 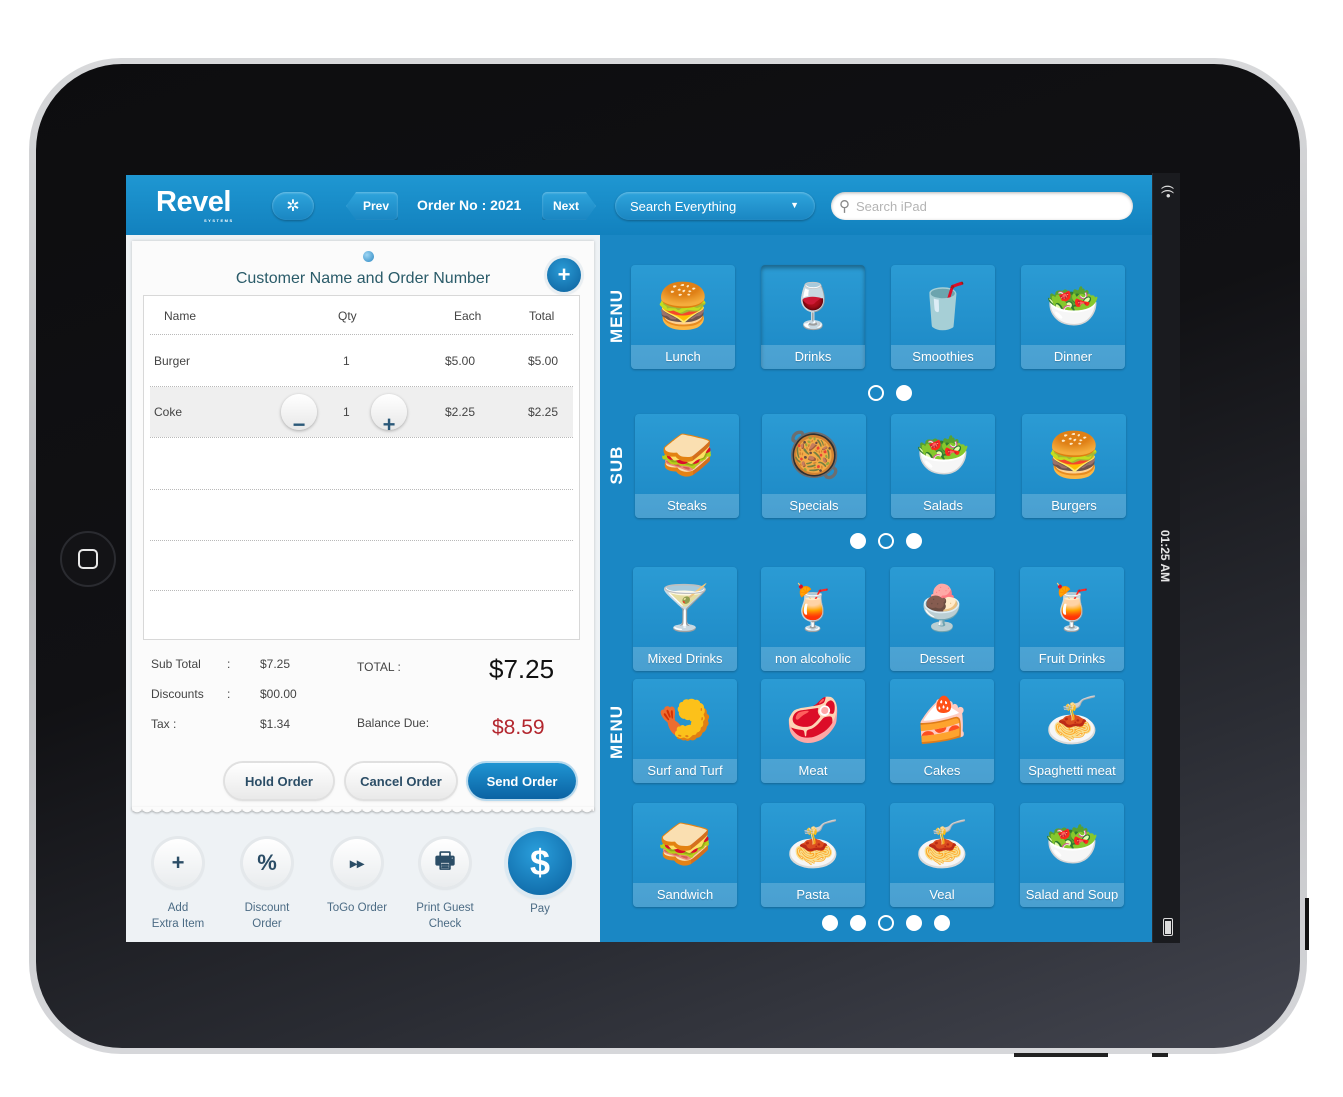 What do you see at coordinates (401, 781) in the screenshot?
I see `cancel-order-button: Cancel Order` at bounding box center [401, 781].